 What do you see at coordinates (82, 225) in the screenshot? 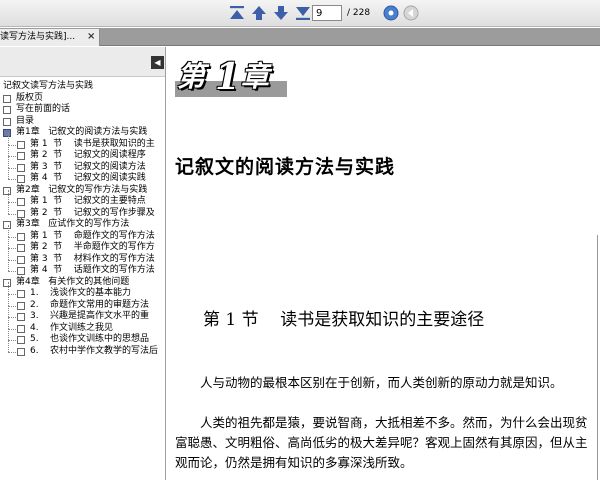
I see `bookmark-item: 第3章 应试作文的写作方法` at bounding box center [82, 225].